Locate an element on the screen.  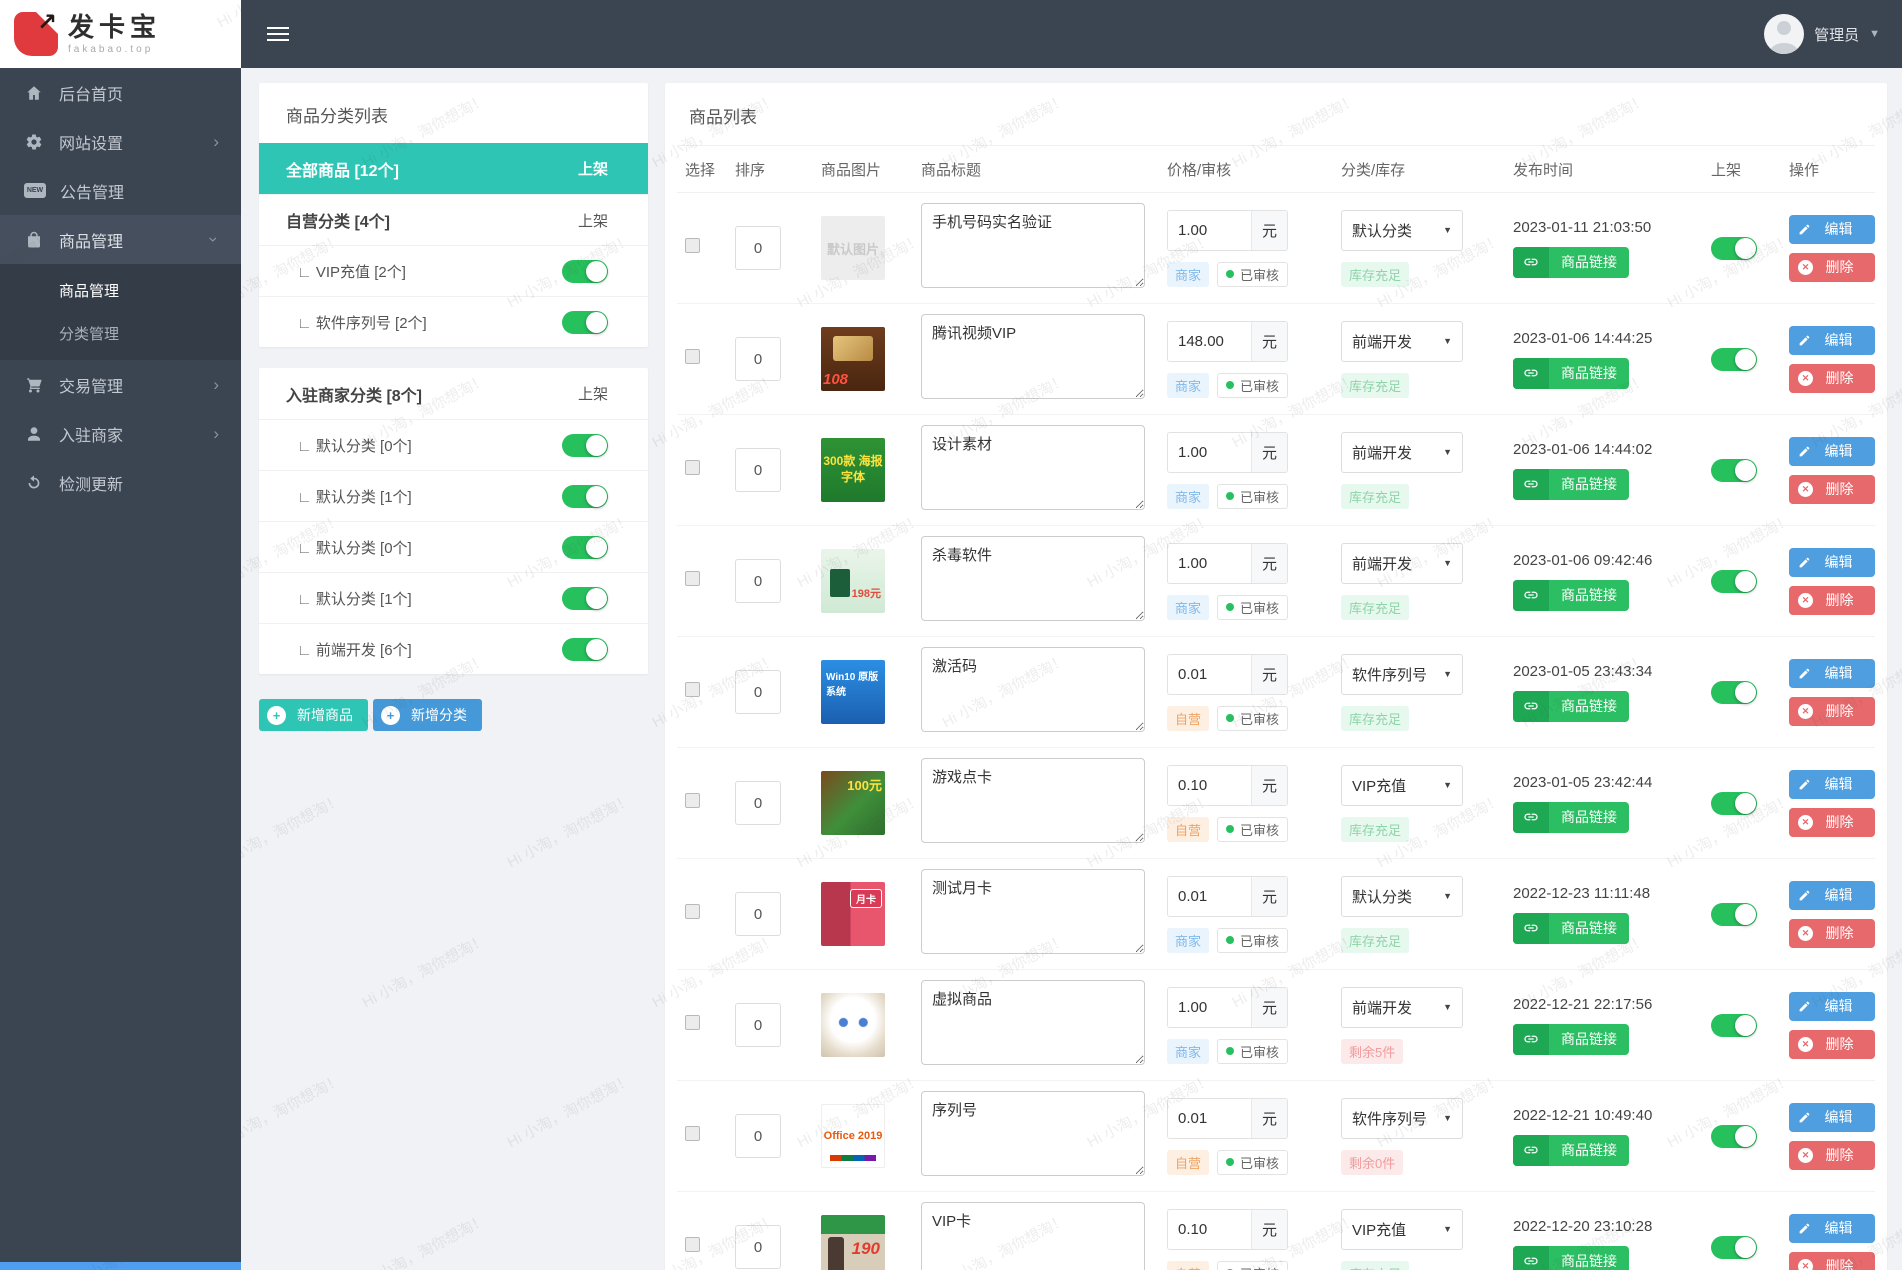
sidebar-item-product-management: 商品管理 › is located at coordinates (120, 239).